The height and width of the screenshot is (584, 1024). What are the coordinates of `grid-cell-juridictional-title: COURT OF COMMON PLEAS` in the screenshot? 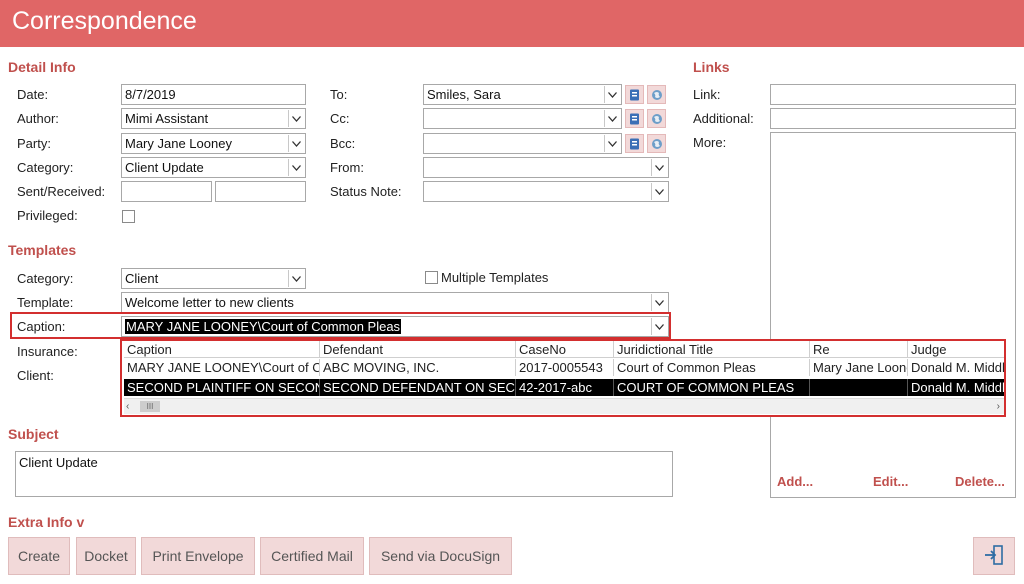 It's located at (712, 387).